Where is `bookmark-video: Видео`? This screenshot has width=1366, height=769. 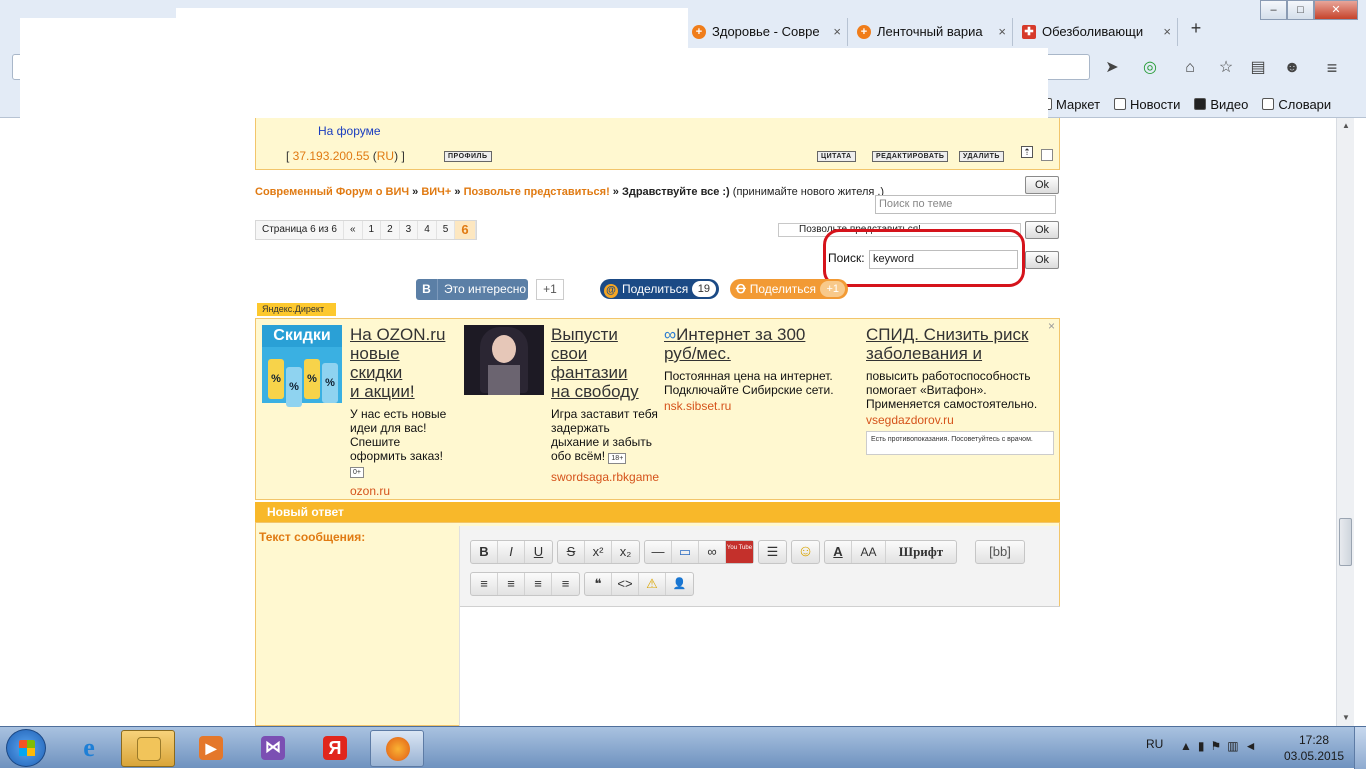 bookmark-video: Видео is located at coordinates (1221, 104).